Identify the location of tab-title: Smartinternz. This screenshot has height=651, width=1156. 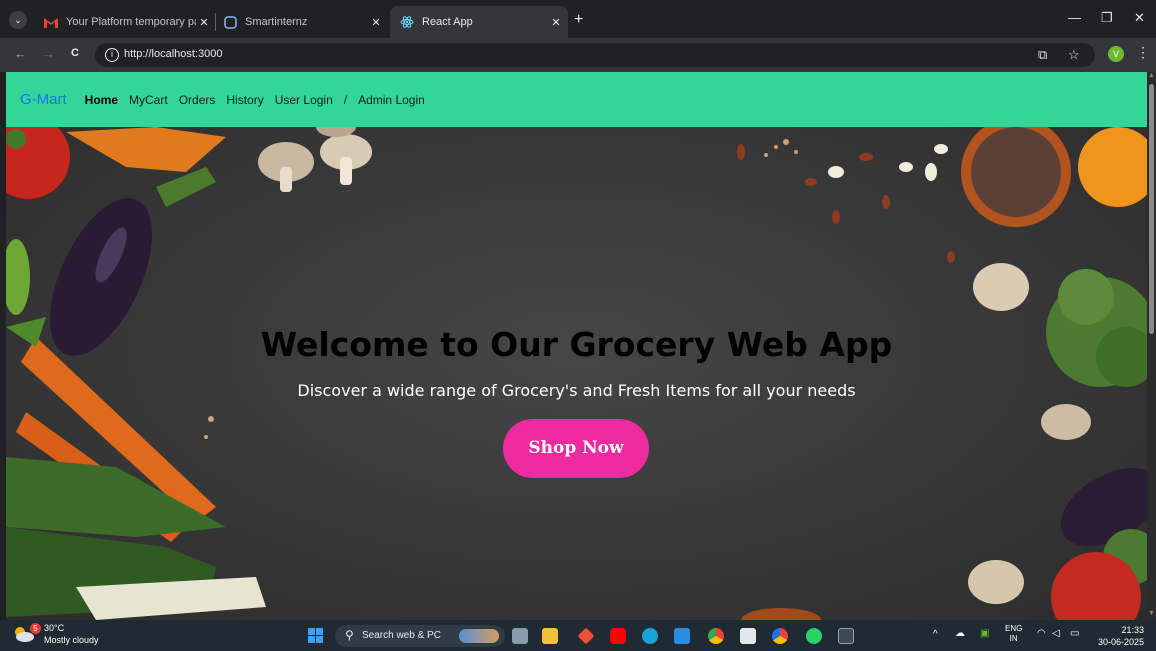
(276, 22).